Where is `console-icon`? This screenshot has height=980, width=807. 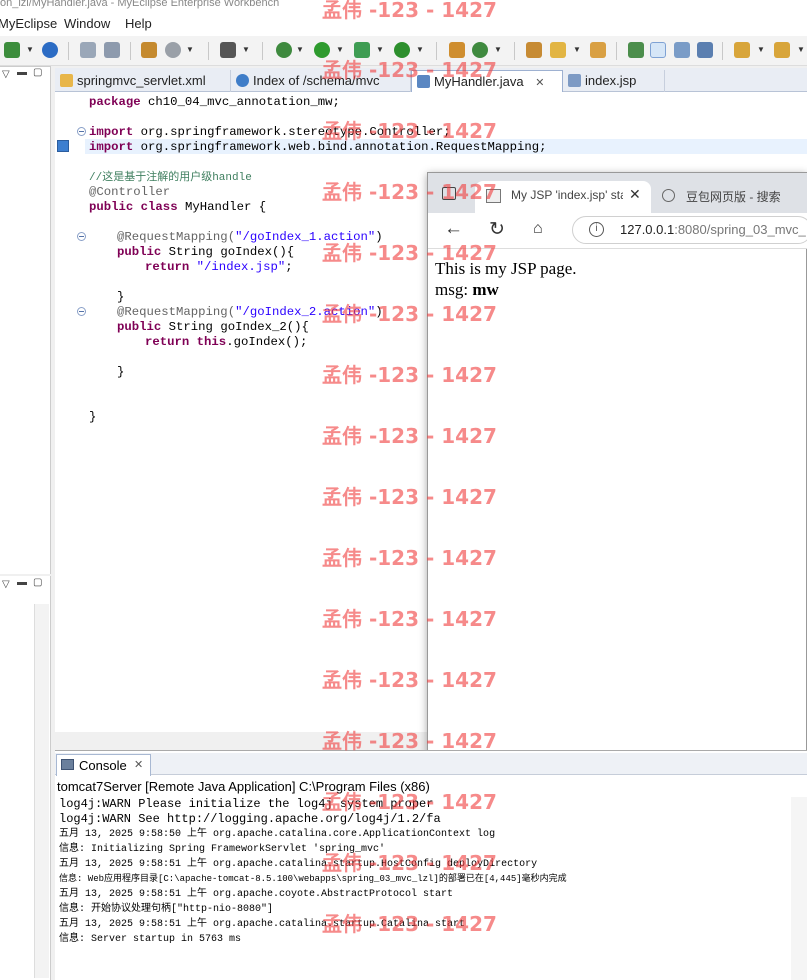 console-icon is located at coordinates (67, 764).